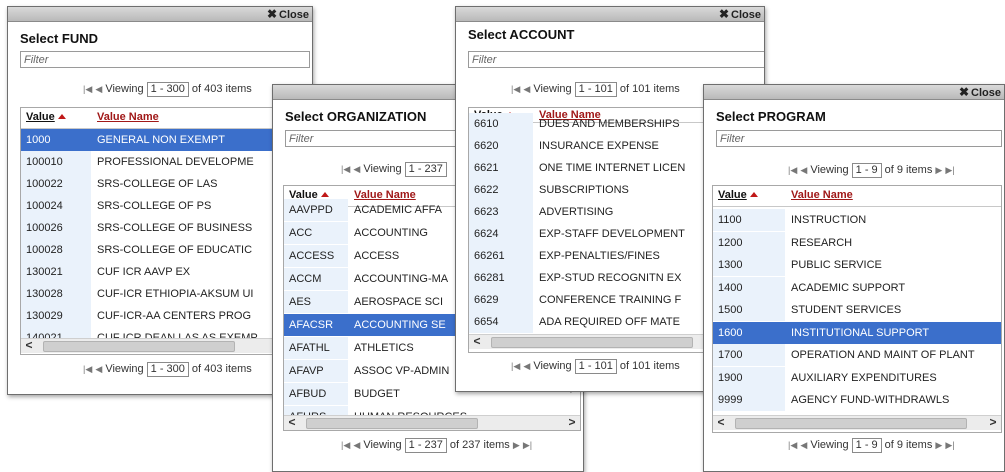 The image size is (1005, 472). Describe the element at coordinates (501, 124) in the screenshot. I see `account-row-value: 6610` at that location.